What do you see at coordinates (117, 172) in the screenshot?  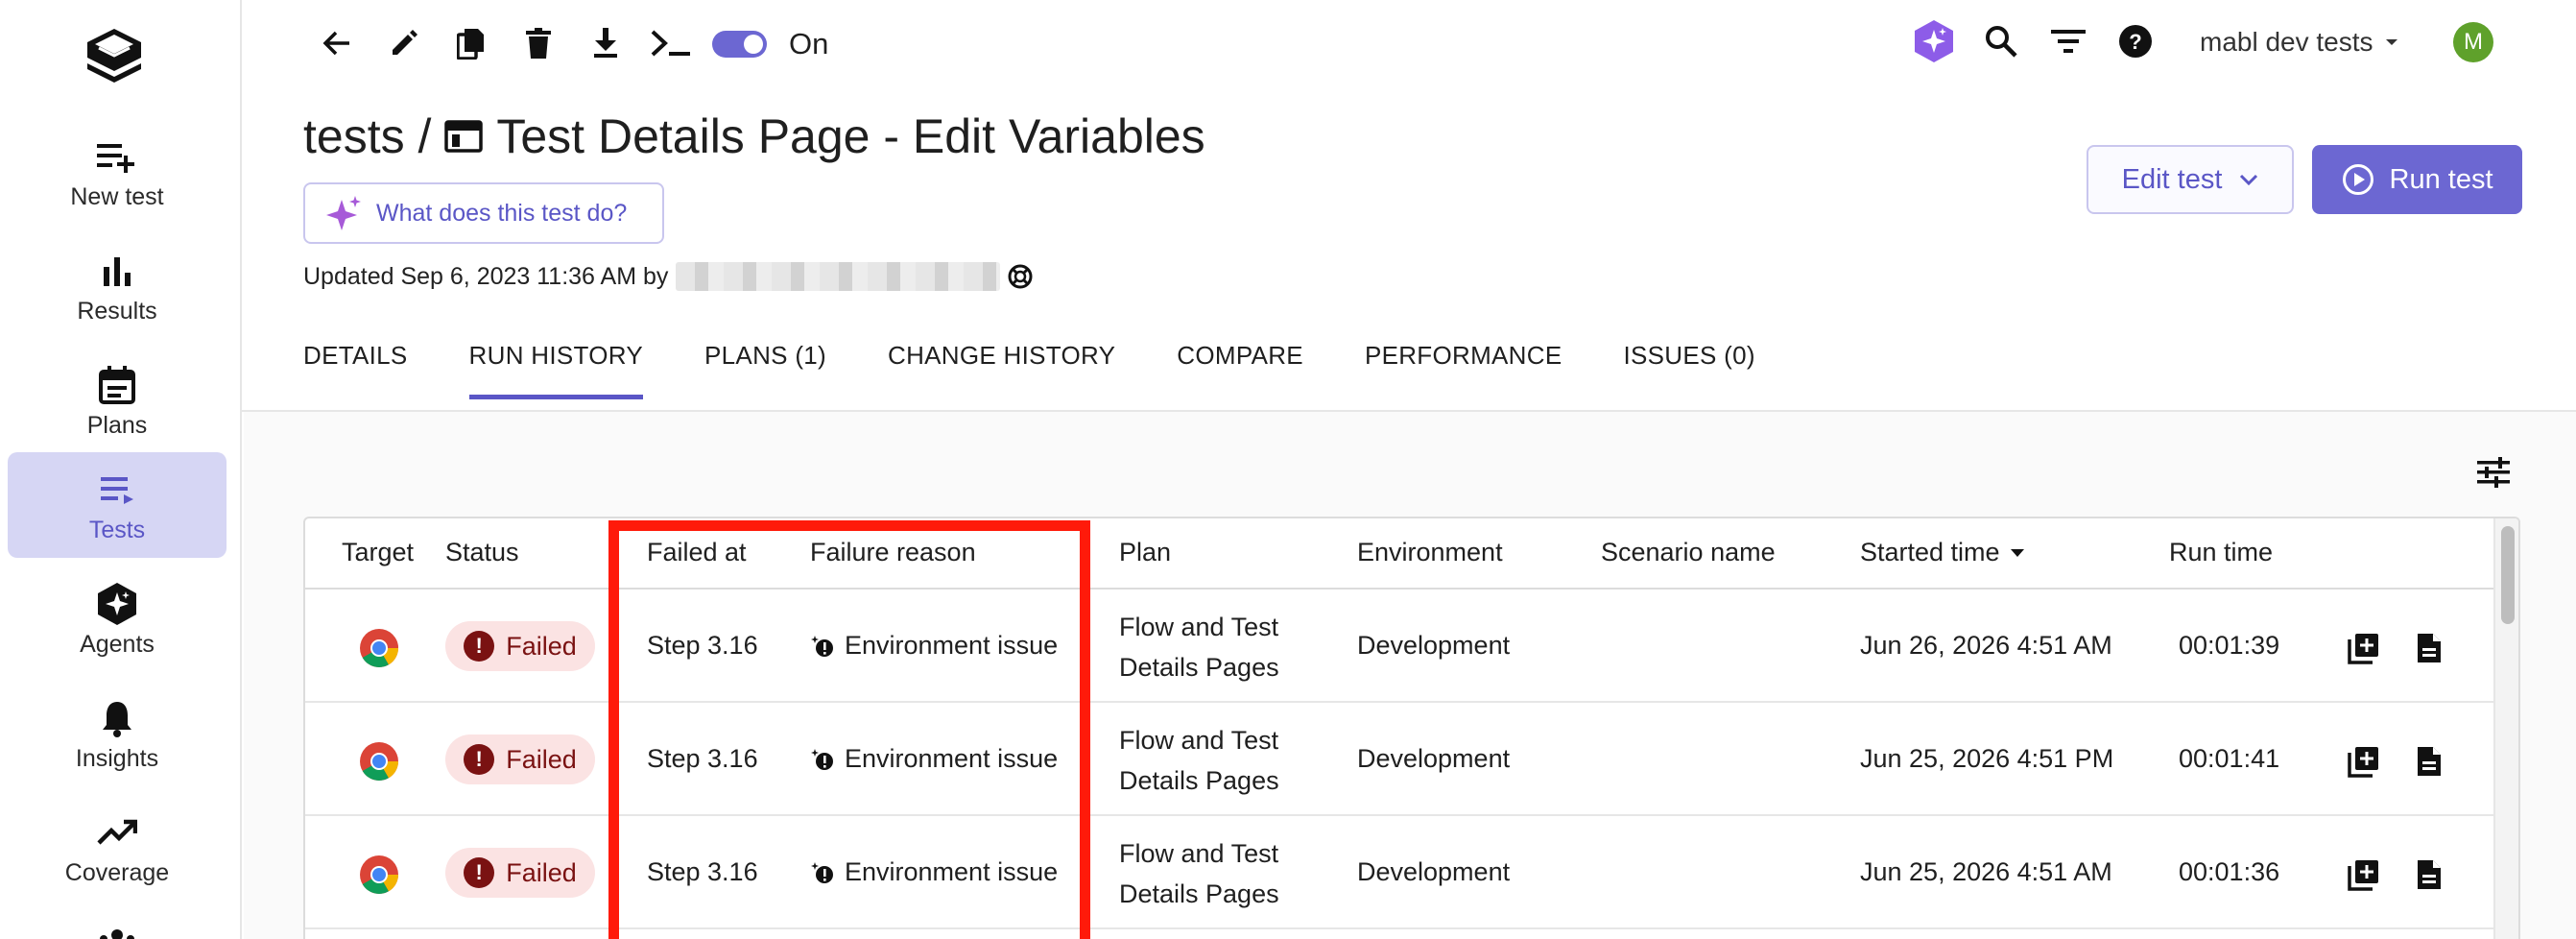 I see `sidebar-item-new-test: New test` at bounding box center [117, 172].